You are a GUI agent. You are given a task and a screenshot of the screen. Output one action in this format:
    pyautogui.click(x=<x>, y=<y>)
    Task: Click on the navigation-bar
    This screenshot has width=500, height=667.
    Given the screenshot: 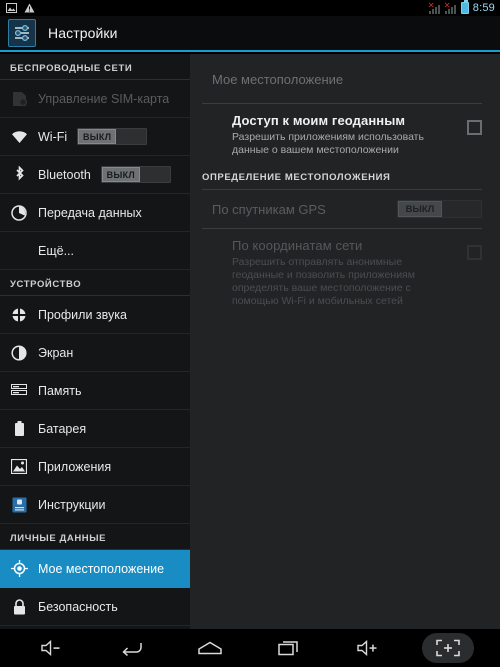 What is the action you would take?
    pyautogui.click(x=250, y=648)
    